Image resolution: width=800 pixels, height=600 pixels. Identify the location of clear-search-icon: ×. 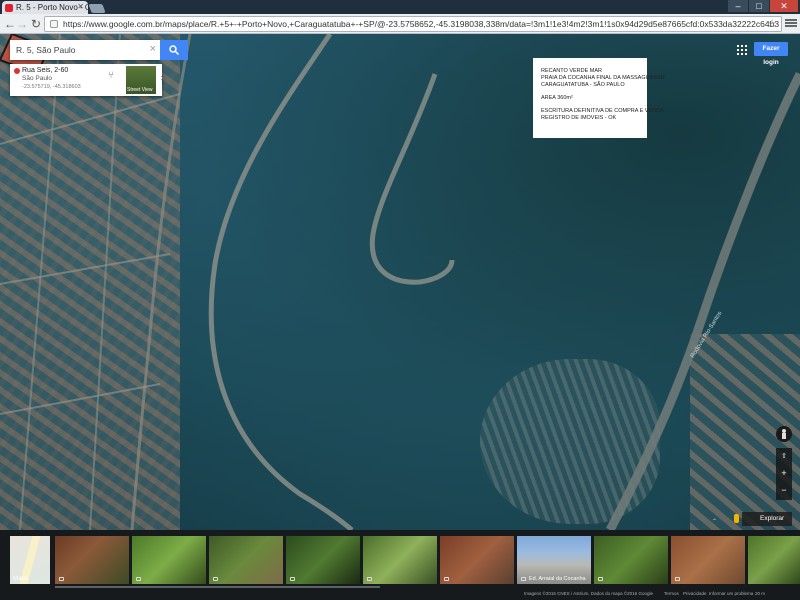
(153, 49).